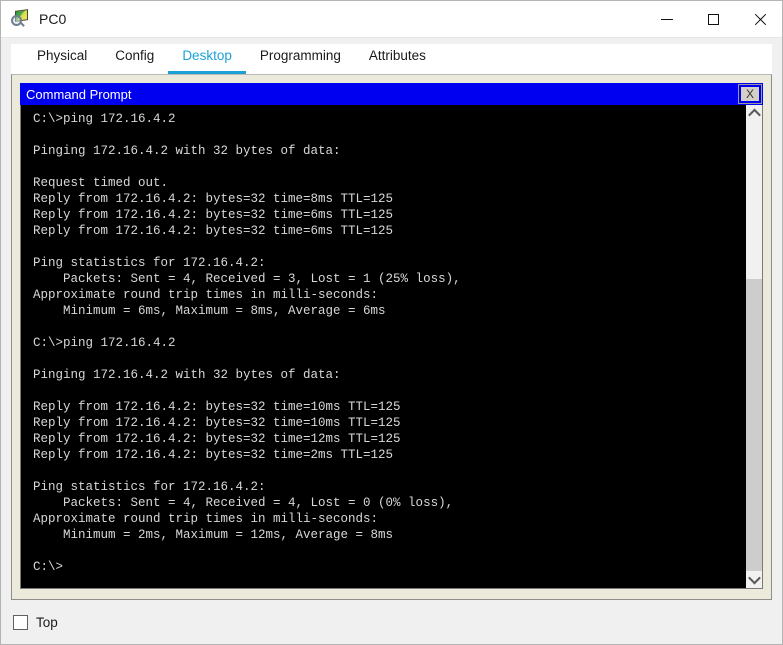  I want to click on scrollbar-track, so click(754, 346).